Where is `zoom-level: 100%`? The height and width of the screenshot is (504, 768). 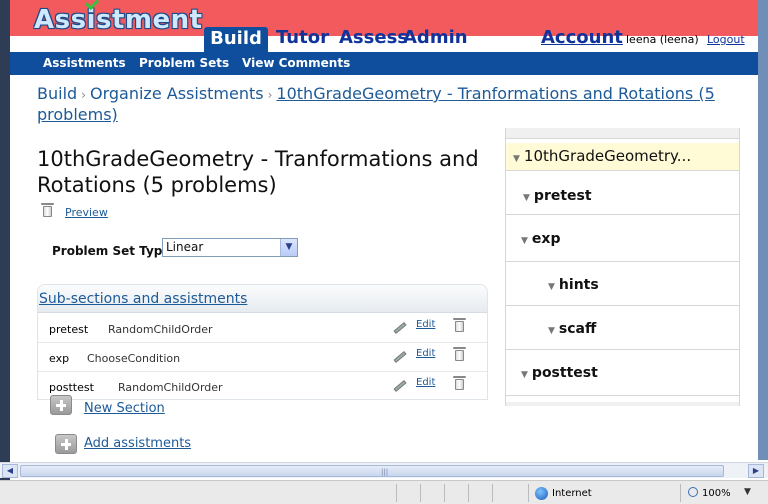
zoom-level: 100% is located at coordinates (716, 493).